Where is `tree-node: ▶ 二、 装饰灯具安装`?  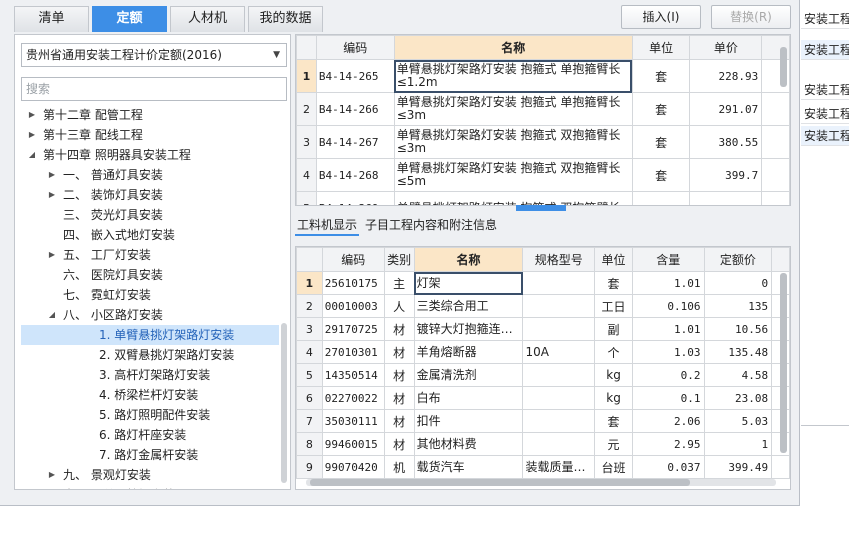
tree-node: ▶ 二、 装饰灯具安装 is located at coordinates (150, 195).